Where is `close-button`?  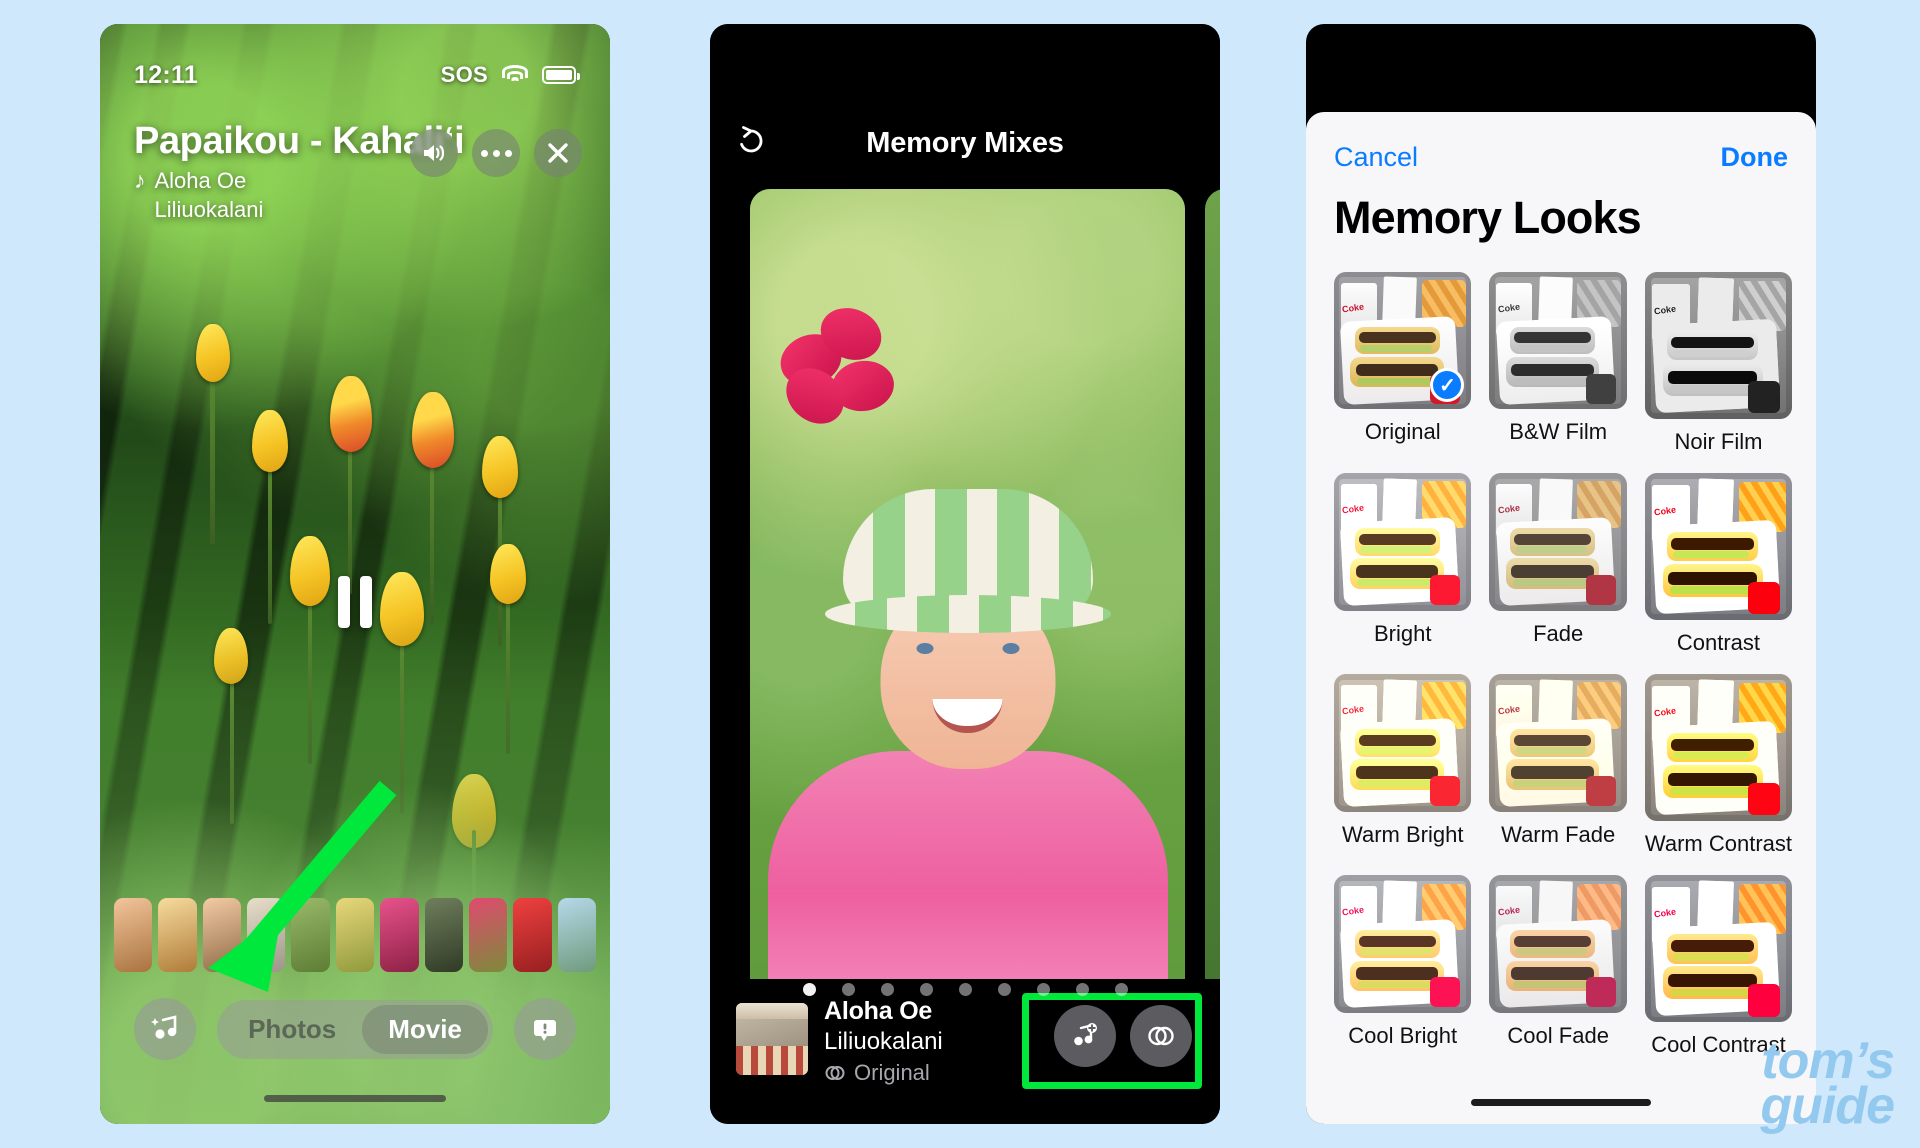
close-button is located at coordinates (558, 153).